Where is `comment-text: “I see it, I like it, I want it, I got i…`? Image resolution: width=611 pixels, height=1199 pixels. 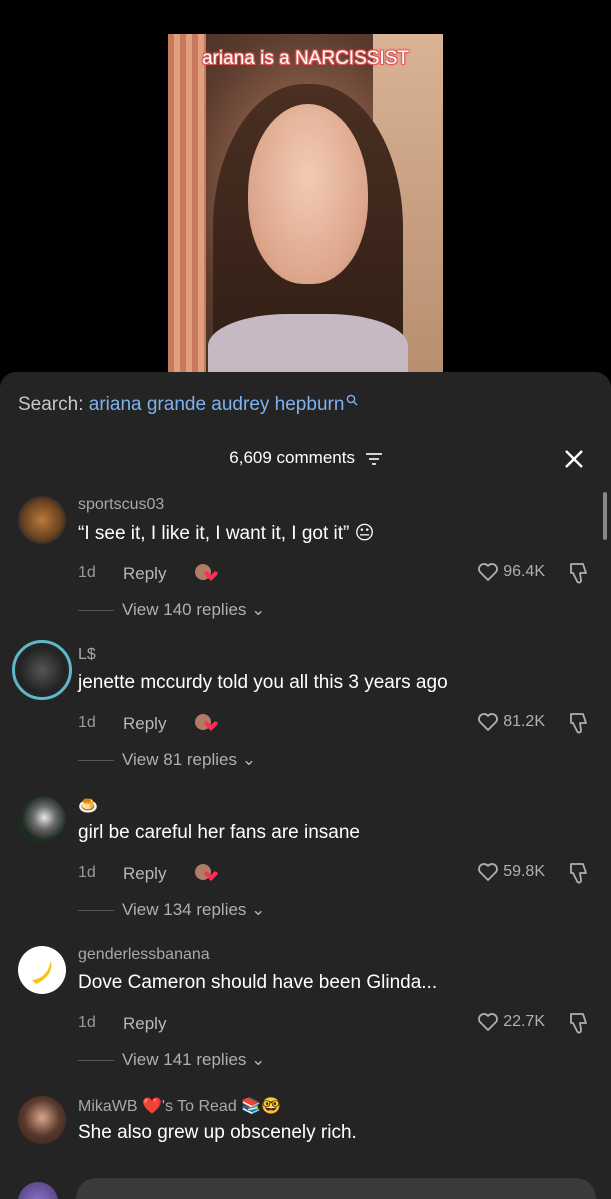 comment-text: “I see it, I like it, I want it, I got i… is located at coordinates (226, 533).